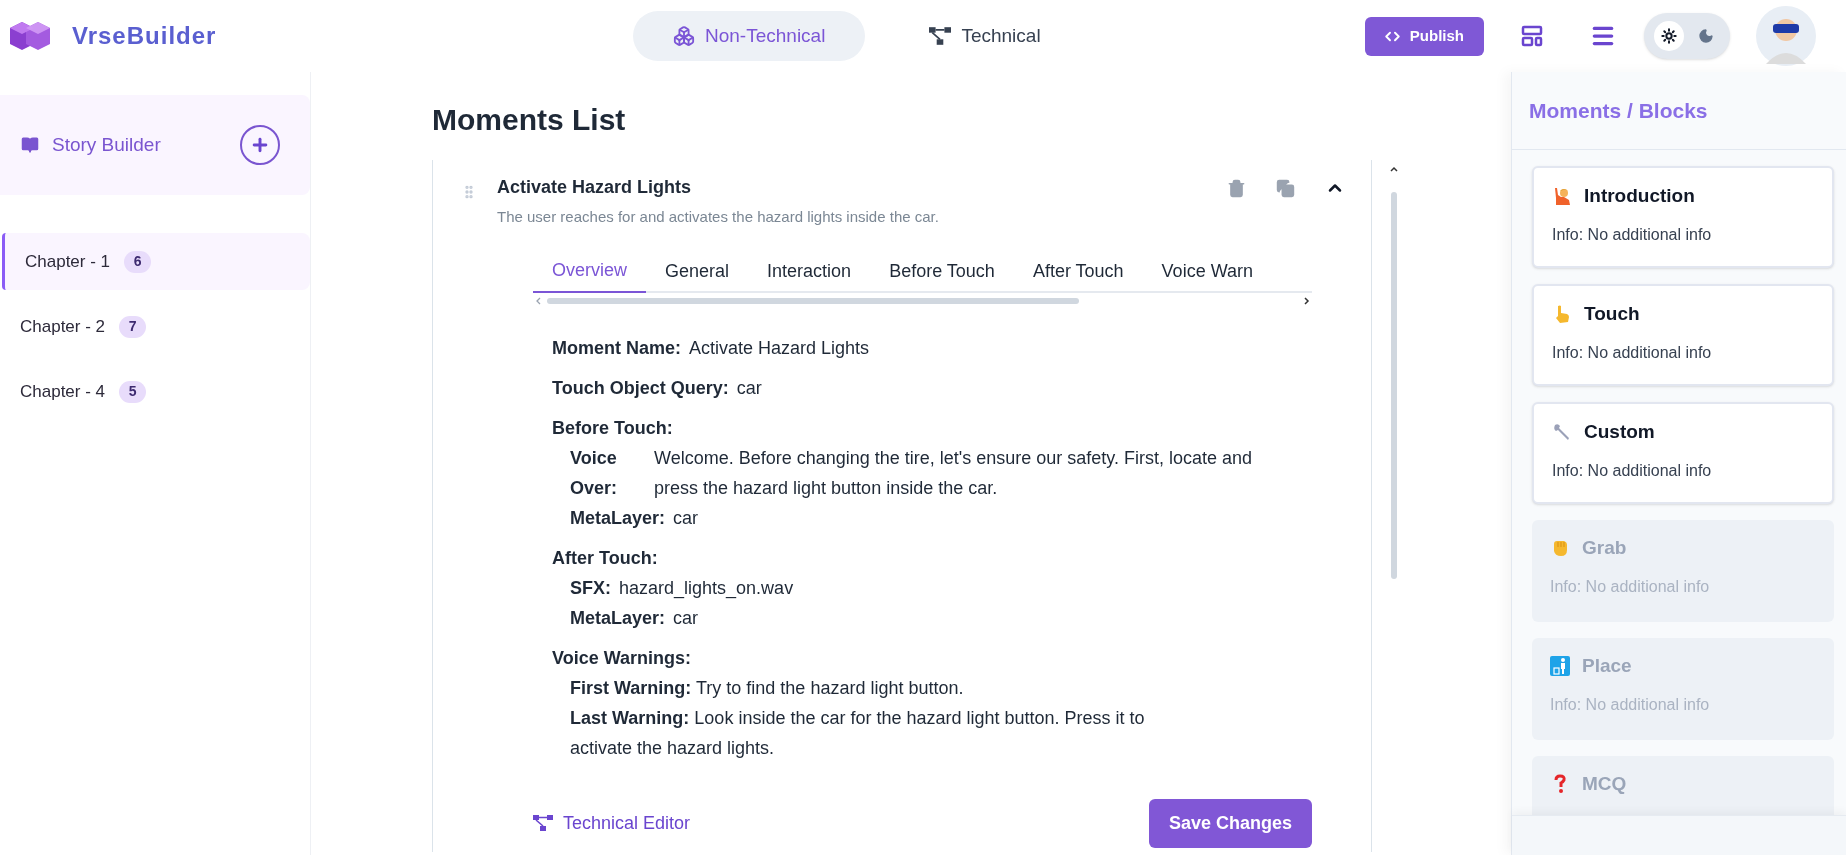 The image size is (1846, 855). What do you see at coordinates (706, 588) in the screenshot?
I see `field-value: hazard_lights_on.wav` at bounding box center [706, 588].